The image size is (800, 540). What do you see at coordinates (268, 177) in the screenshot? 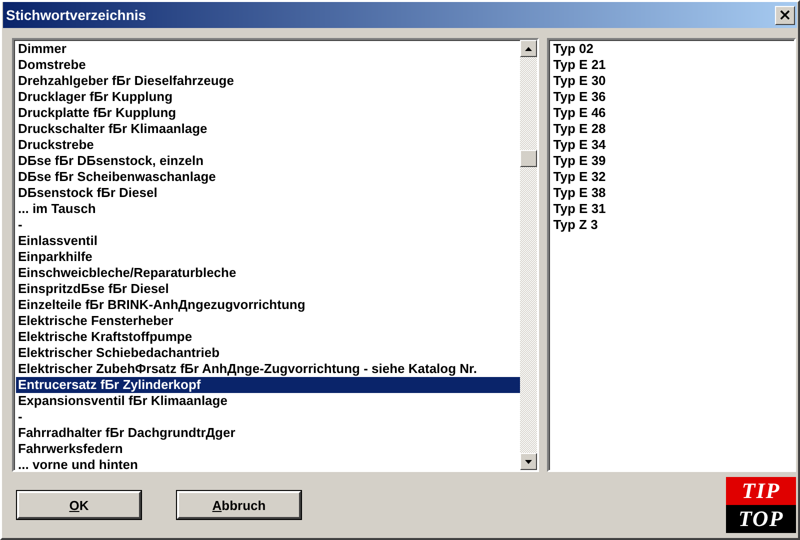
I see `keyword-item: DБse fБr Scheibenwaschanlage` at bounding box center [268, 177].